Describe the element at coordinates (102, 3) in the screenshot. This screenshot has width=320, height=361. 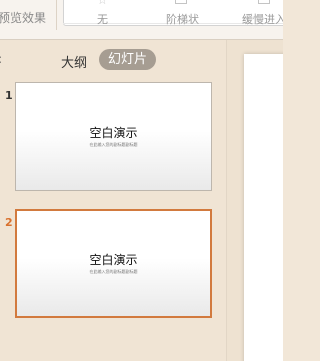
I see `star-icon: ☆` at that location.